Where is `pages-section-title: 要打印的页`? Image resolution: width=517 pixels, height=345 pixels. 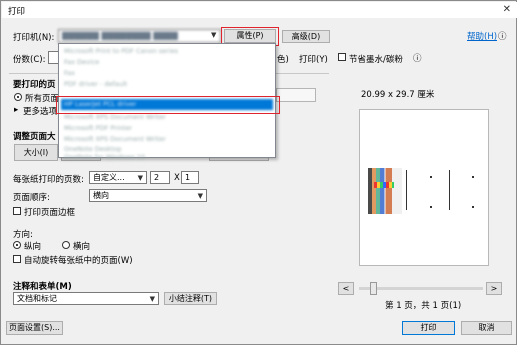
pages-section-title: 要打印的页 is located at coordinates (34, 85).